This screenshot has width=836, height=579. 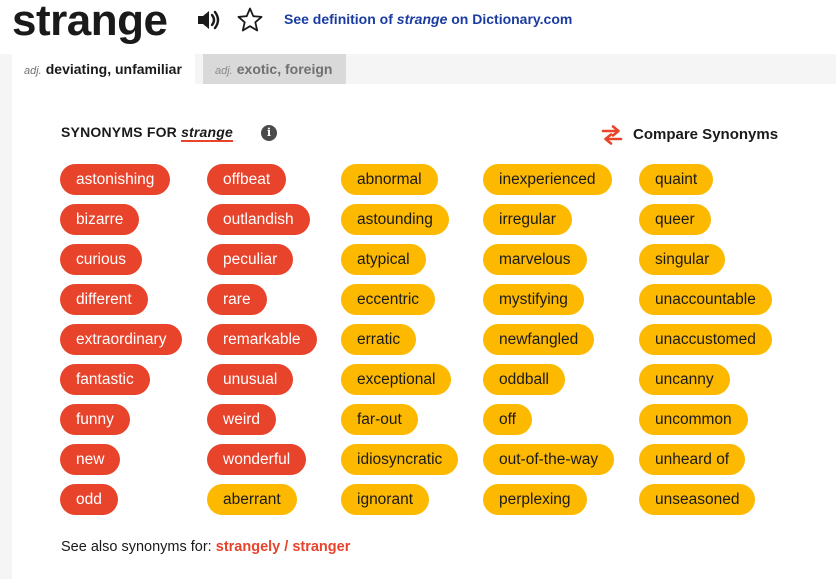 I want to click on synonym-chip-marvelous: marvelous, so click(x=535, y=259).